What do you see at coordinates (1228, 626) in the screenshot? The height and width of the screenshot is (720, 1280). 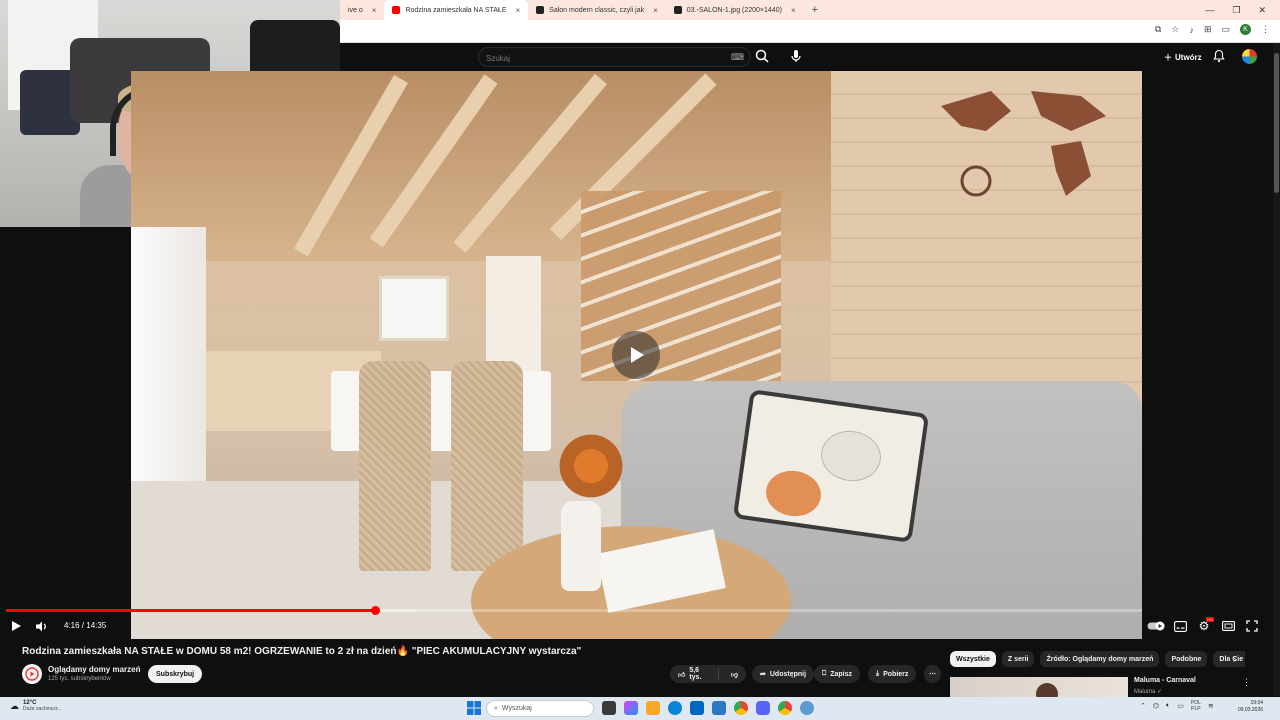 I see `theater-mode-button` at bounding box center [1228, 626].